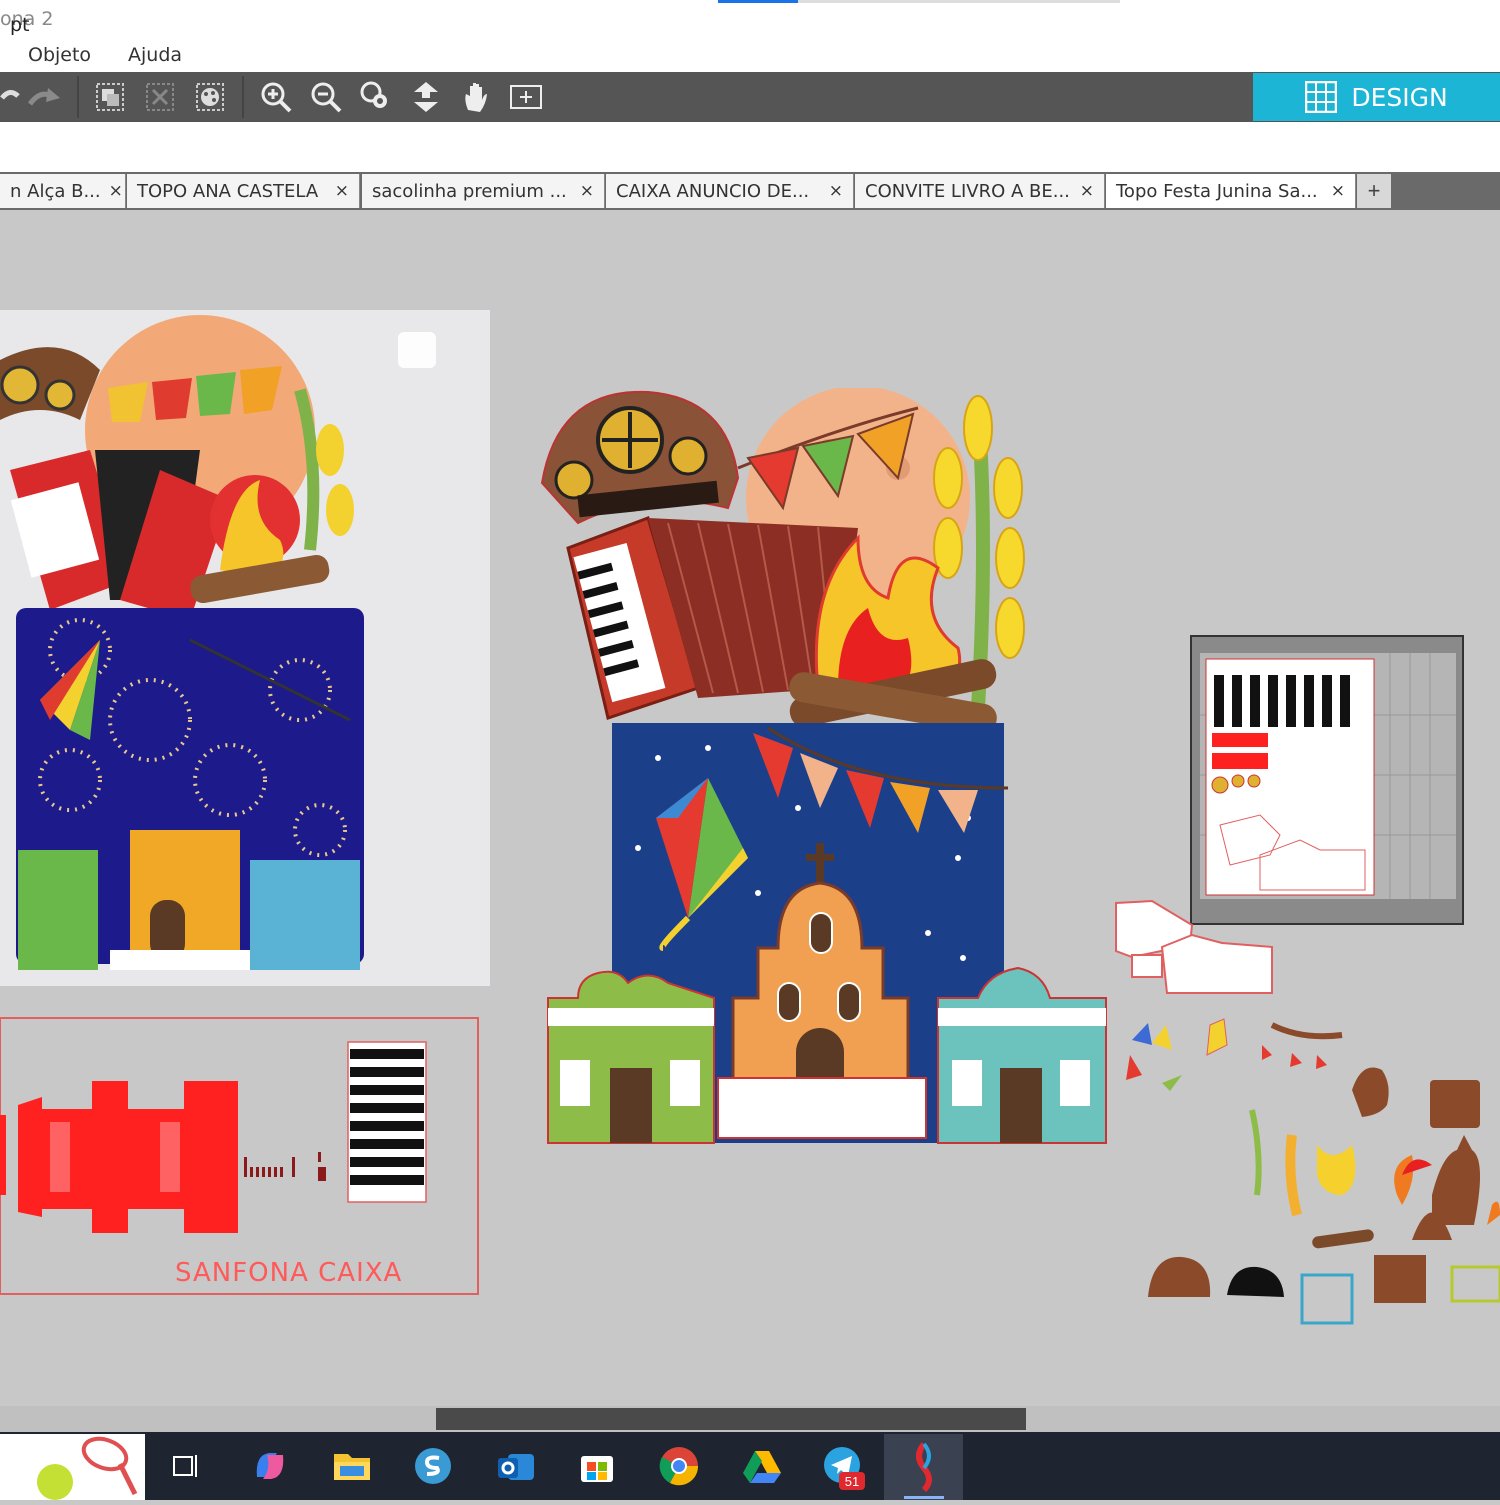 The image size is (1500, 1505). Describe the element at coordinates (750, 20) in the screenshot. I see `title-bar` at that location.